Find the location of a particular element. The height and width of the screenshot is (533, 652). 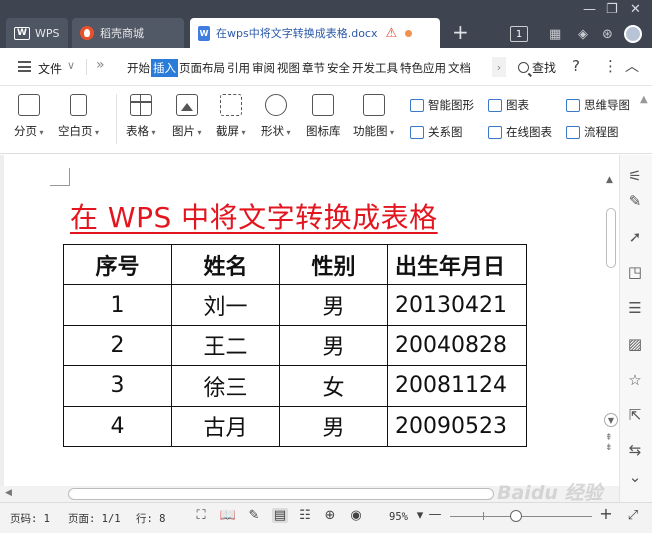

menu-item-security: 安全 is located at coordinates (338, 68).